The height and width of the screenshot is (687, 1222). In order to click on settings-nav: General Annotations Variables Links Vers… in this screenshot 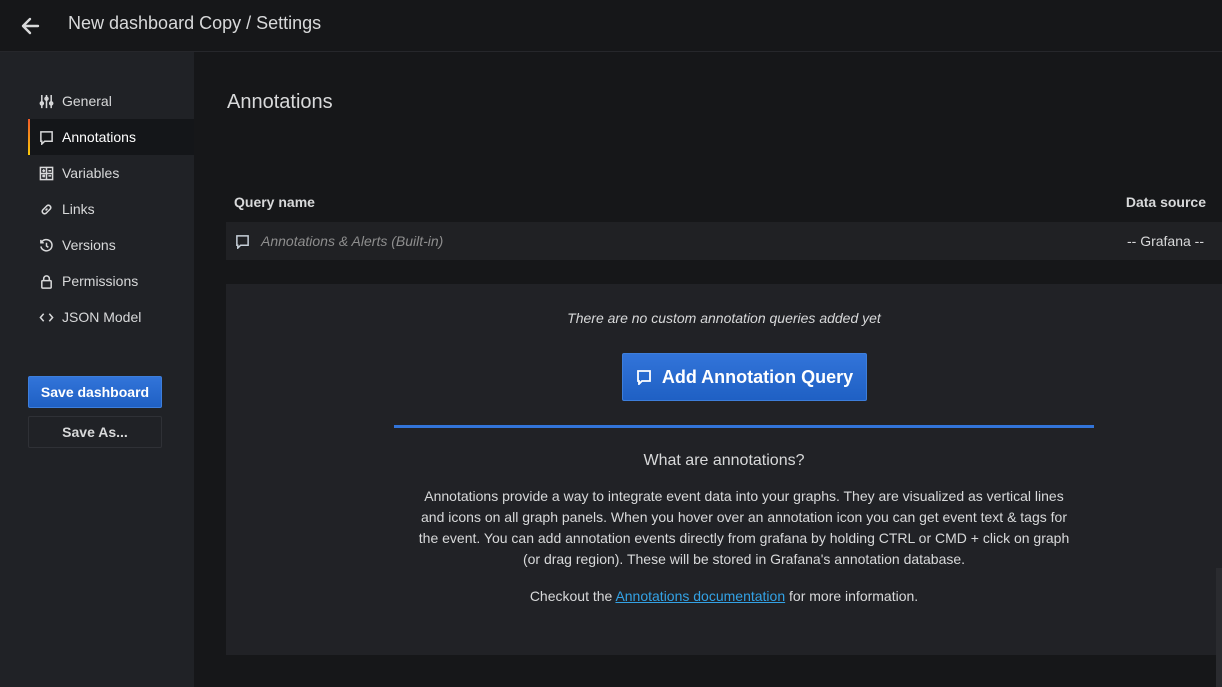, I will do `click(111, 209)`.